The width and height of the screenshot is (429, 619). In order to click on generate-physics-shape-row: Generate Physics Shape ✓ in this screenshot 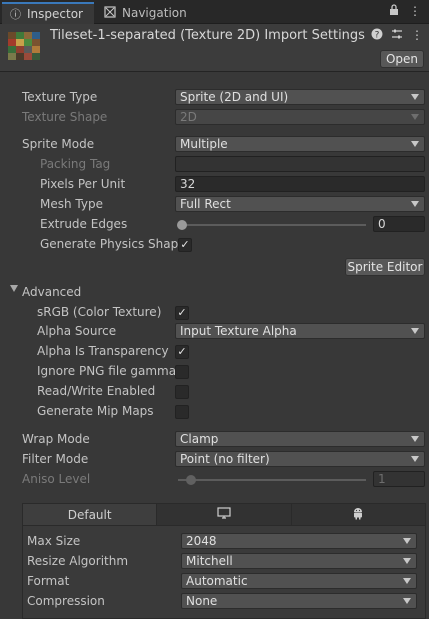, I will do `click(214, 245)`.